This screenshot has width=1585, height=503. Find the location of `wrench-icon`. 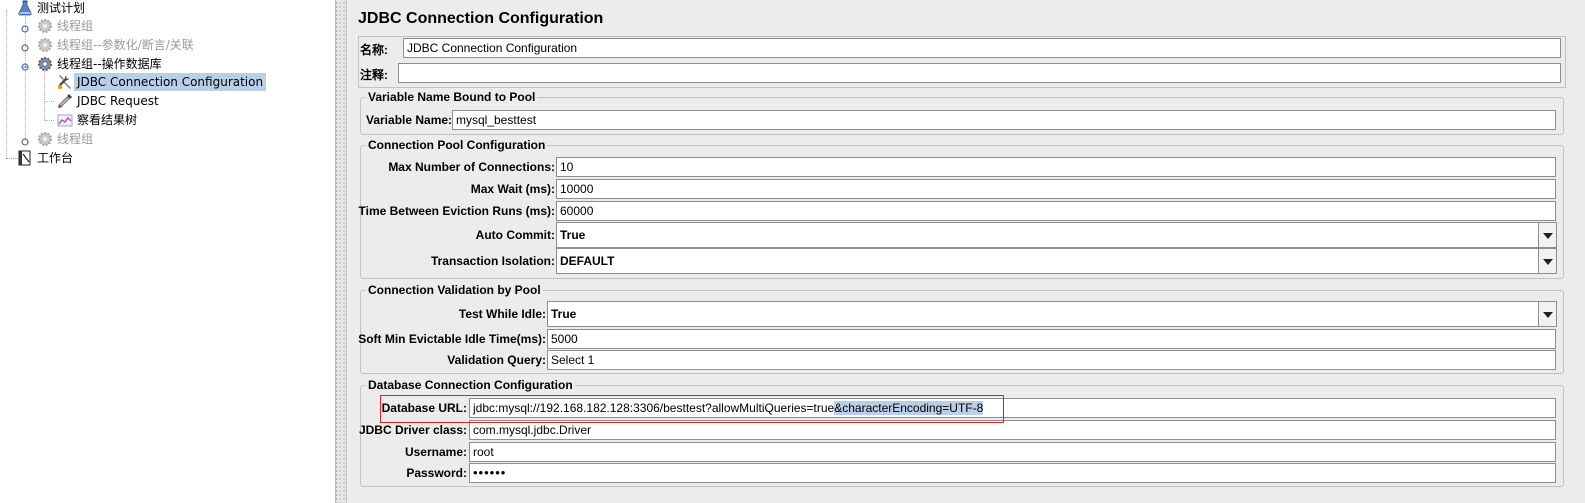

wrench-icon is located at coordinates (65, 82).